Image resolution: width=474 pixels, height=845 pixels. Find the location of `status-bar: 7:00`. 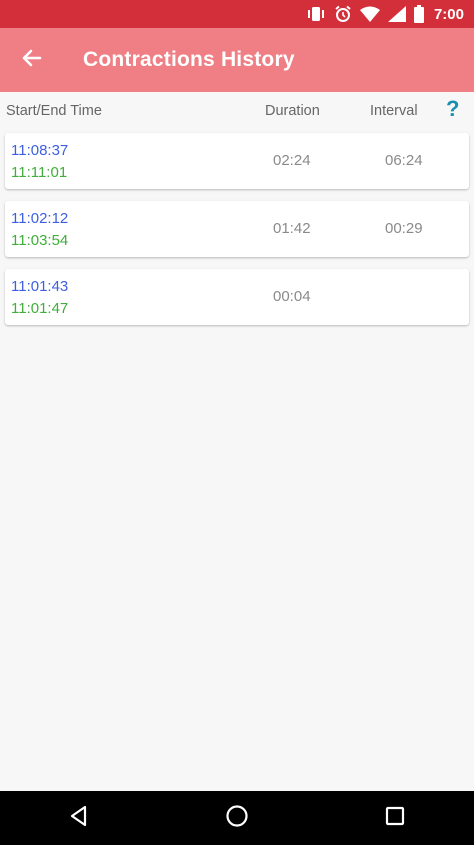

status-bar: 7:00 is located at coordinates (237, 14).